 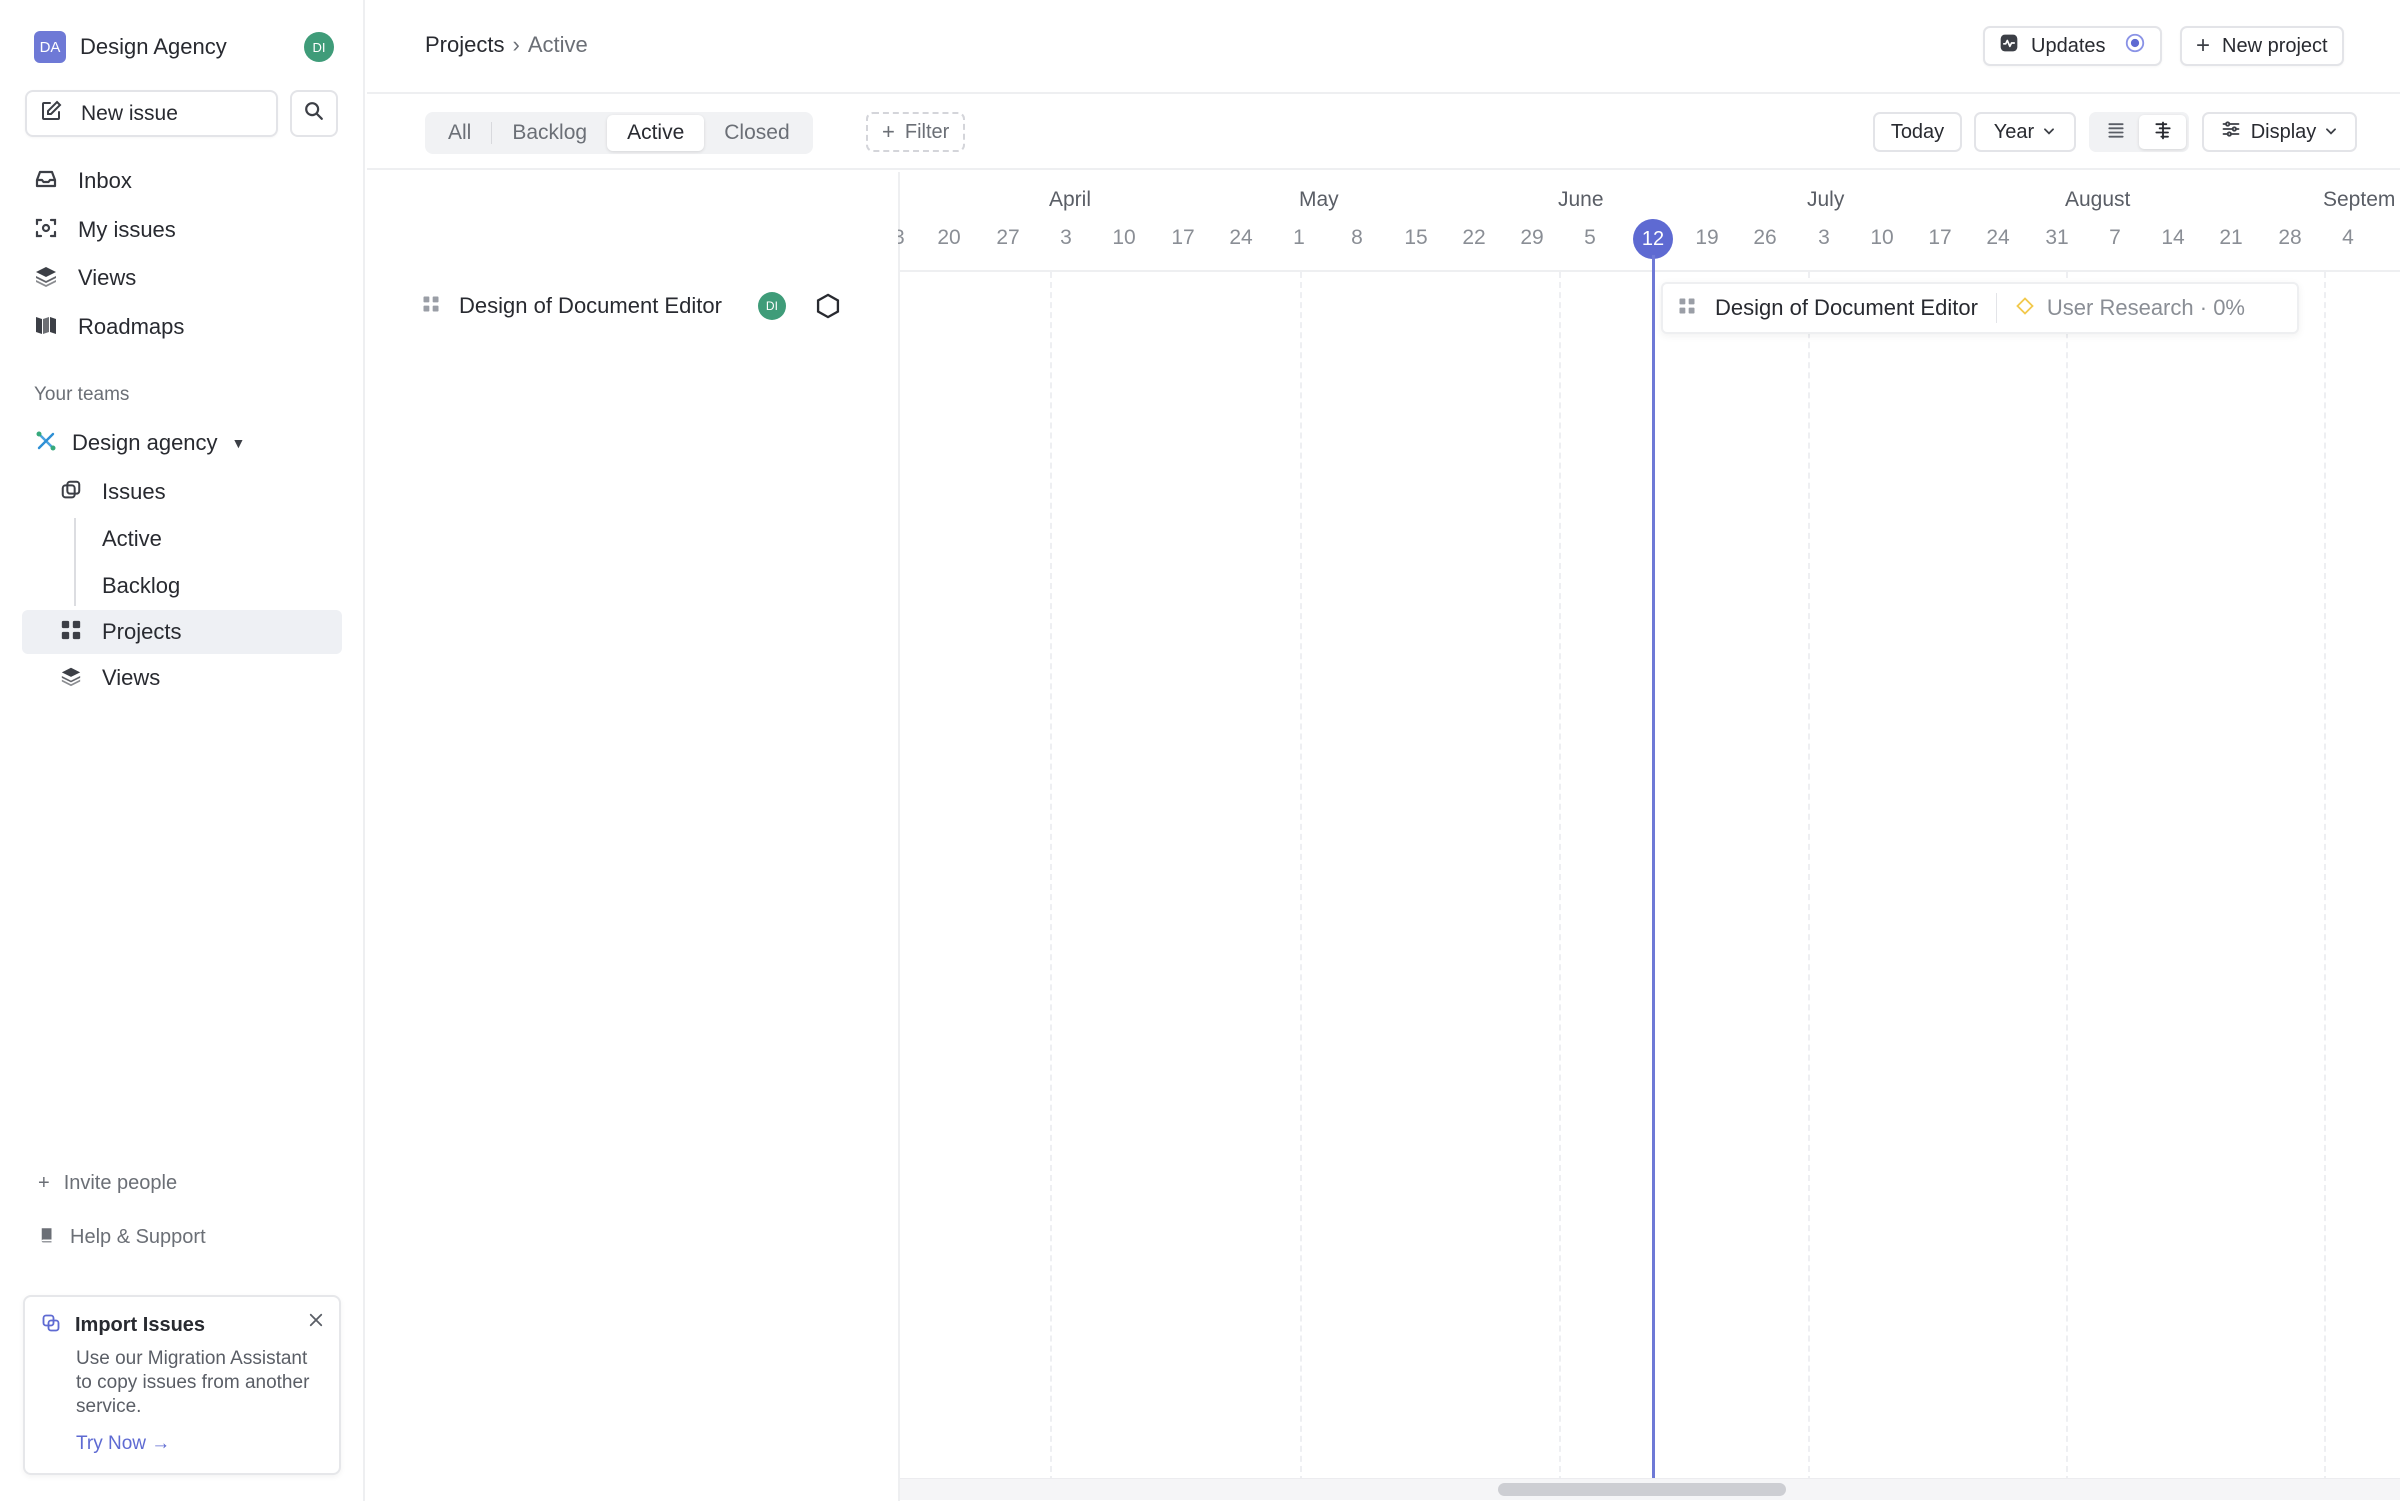 I want to click on sidebar-item-team-views: Views, so click(x=182, y=678).